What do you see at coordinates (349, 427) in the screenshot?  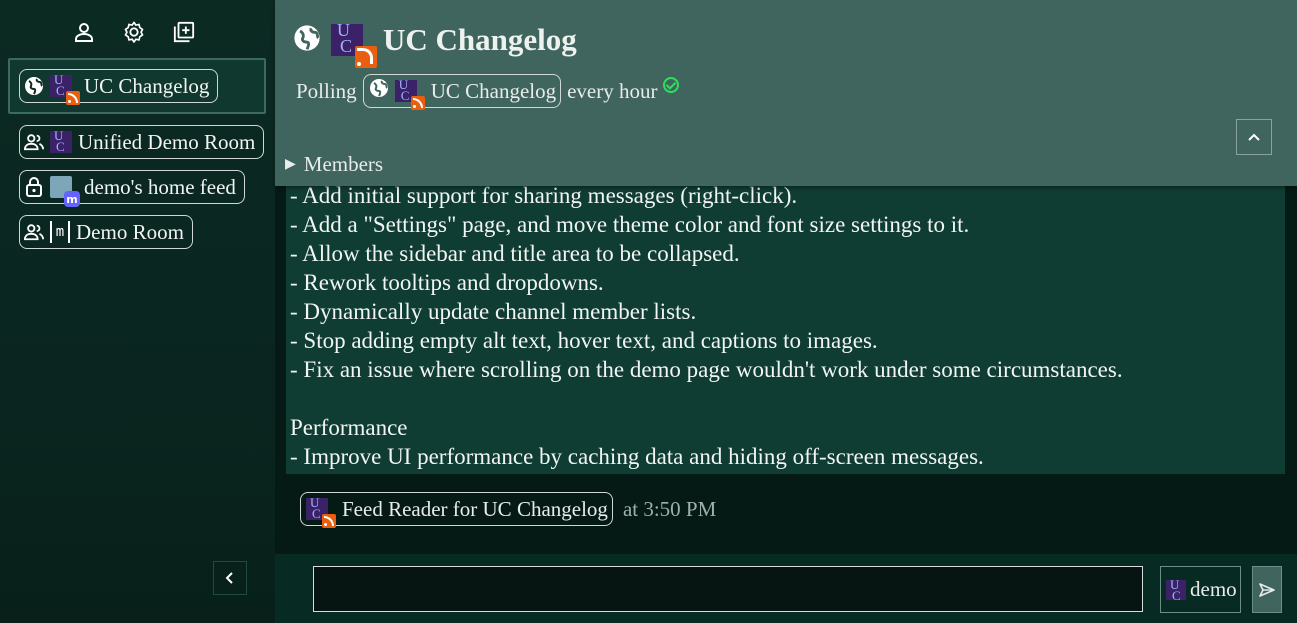 I see `message-line: Performance` at bounding box center [349, 427].